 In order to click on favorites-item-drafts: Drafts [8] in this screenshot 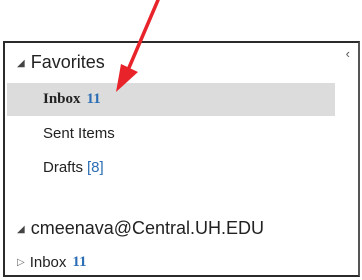, I will do `click(171, 167)`.